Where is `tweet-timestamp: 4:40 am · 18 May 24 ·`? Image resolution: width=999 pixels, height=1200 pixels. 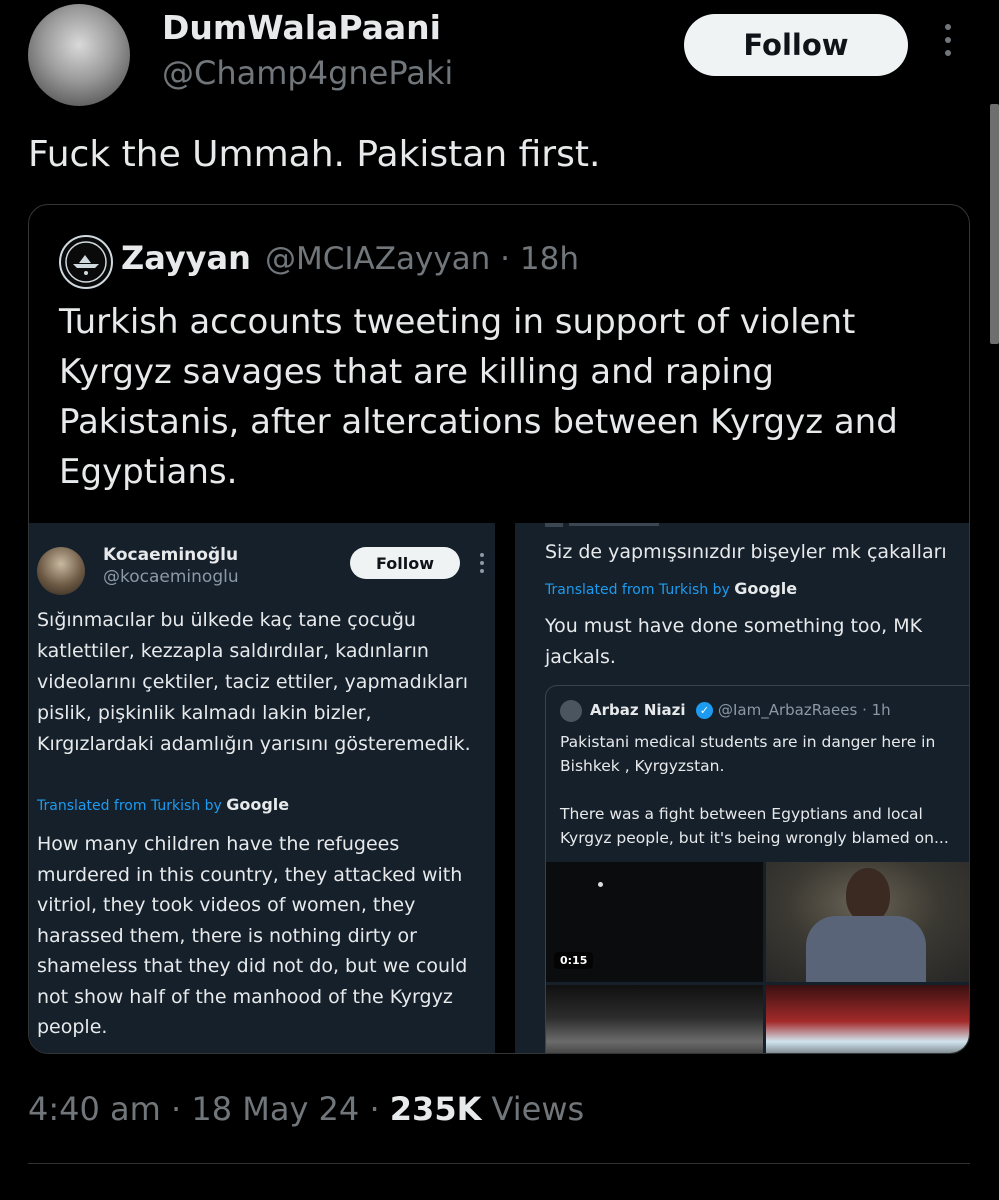
tweet-timestamp: 4:40 am · 18 May 24 · is located at coordinates (204, 1109).